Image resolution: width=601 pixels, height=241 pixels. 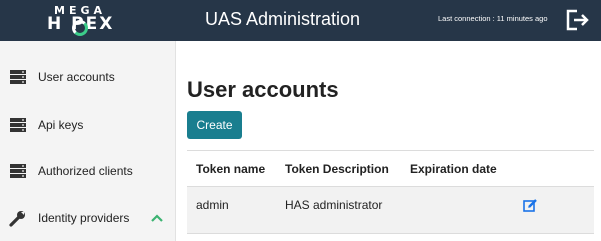 What do you see at coordinates (61, 125) in the screenshot?
I see `sidebar-item-label: Api keys` at bounding box center [61, 125].